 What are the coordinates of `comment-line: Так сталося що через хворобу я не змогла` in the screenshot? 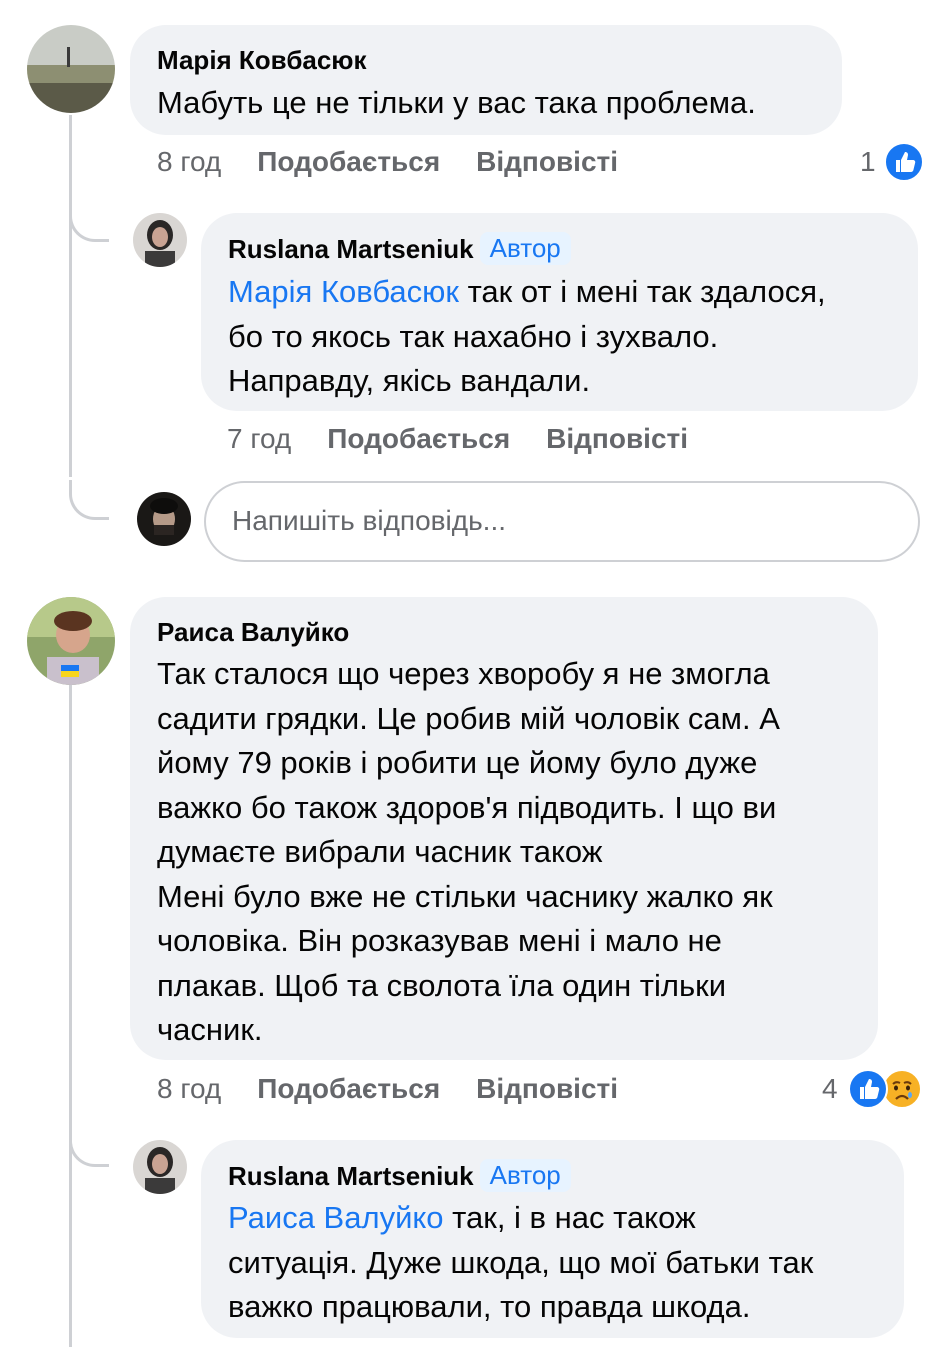 It's located at (463, 673).